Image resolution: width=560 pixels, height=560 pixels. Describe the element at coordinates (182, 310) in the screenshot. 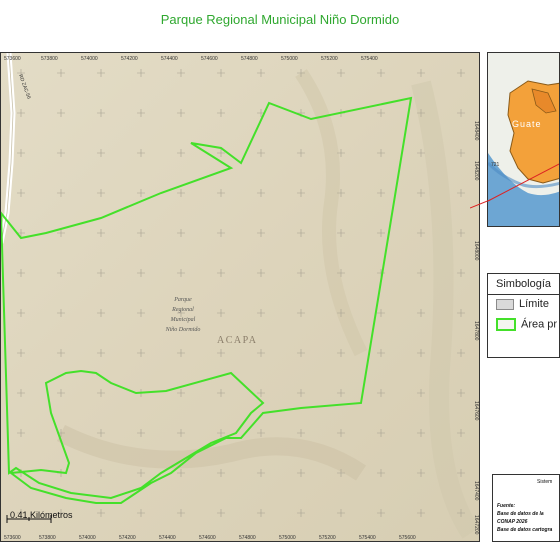

I see `park-label-line-2: Regional` at that location.